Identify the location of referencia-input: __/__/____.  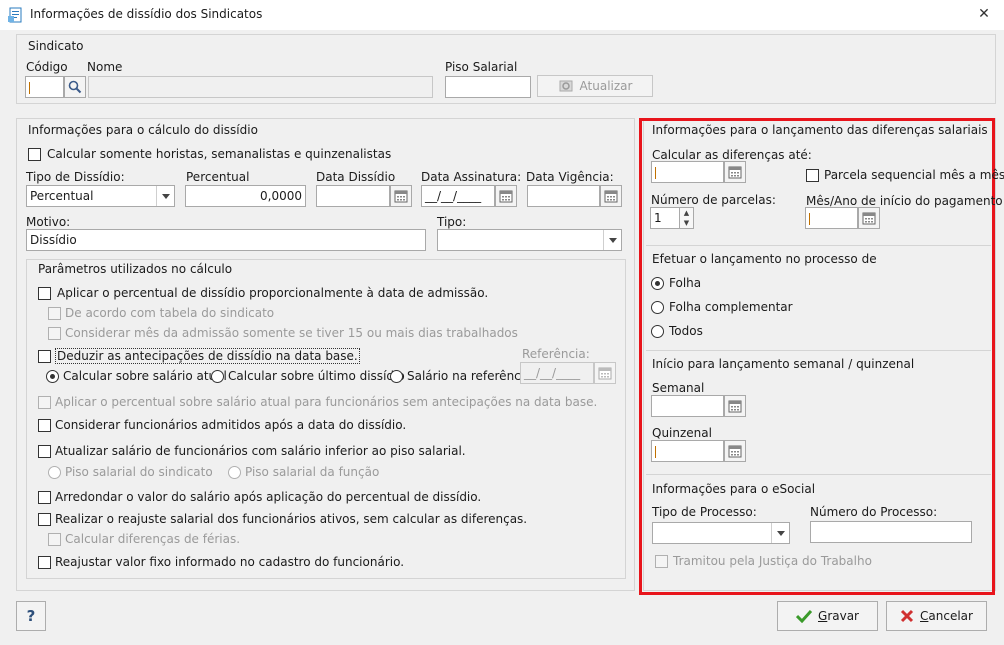
(557, 373).